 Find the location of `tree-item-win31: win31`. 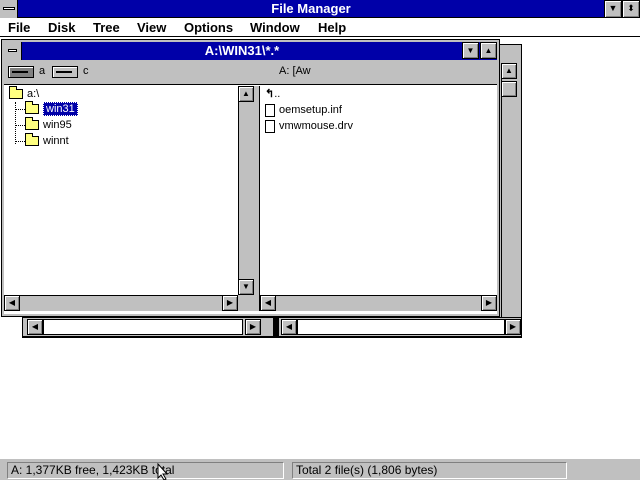

tree-item-win31: win31 is located at coordinates (51, 109).